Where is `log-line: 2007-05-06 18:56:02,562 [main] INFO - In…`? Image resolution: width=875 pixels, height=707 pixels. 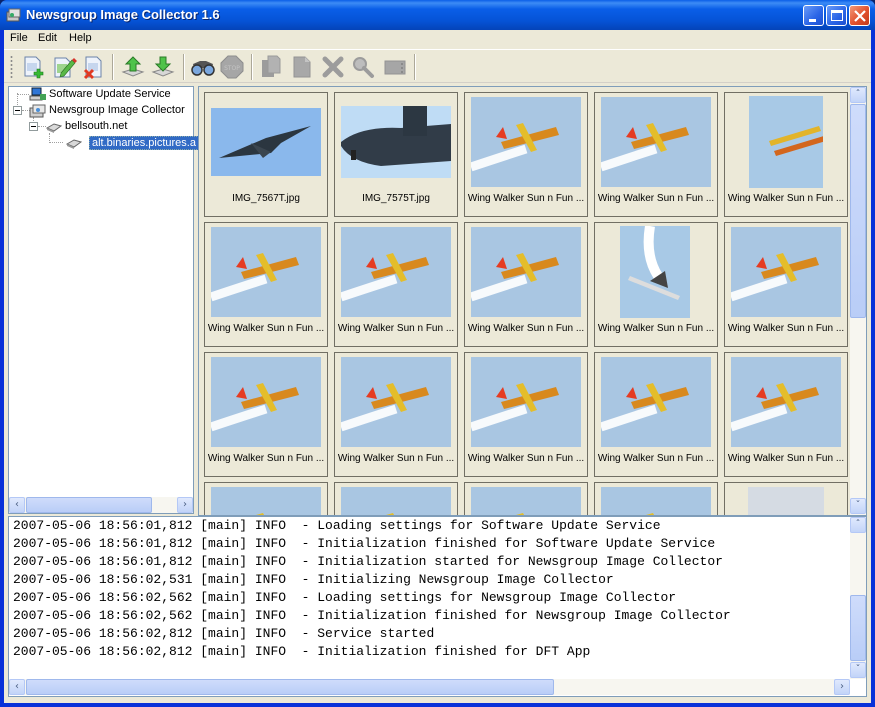
log-line: 2007-05-06 18:56:02,562 [main] INFO - In… is located at coordinates (372, 615).